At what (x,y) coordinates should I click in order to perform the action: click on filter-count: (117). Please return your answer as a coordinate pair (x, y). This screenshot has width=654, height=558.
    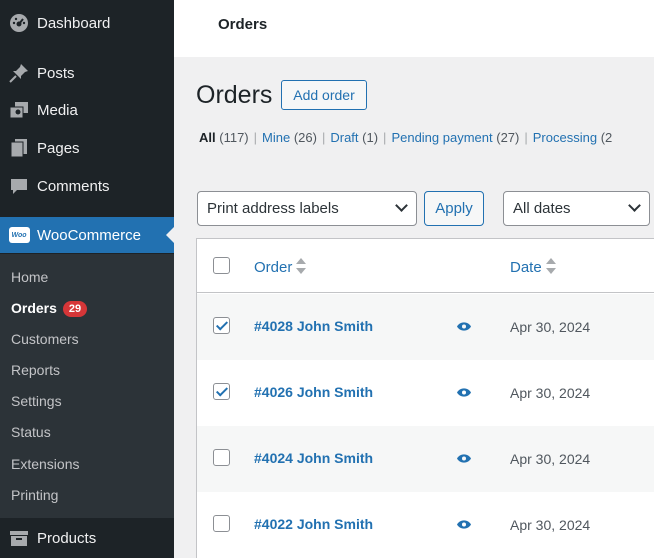
    Looking at the image, I should click on (234, 137).